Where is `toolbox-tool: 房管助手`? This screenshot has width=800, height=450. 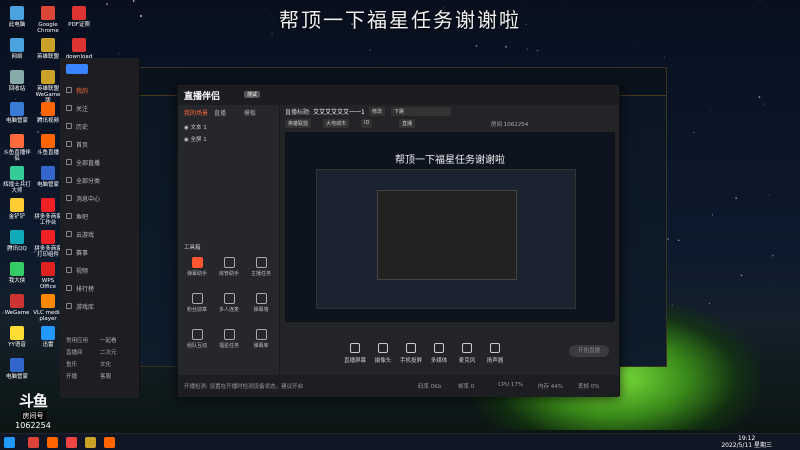
toolbox-tool: 房管助手 is located at coordinates (229, 267).